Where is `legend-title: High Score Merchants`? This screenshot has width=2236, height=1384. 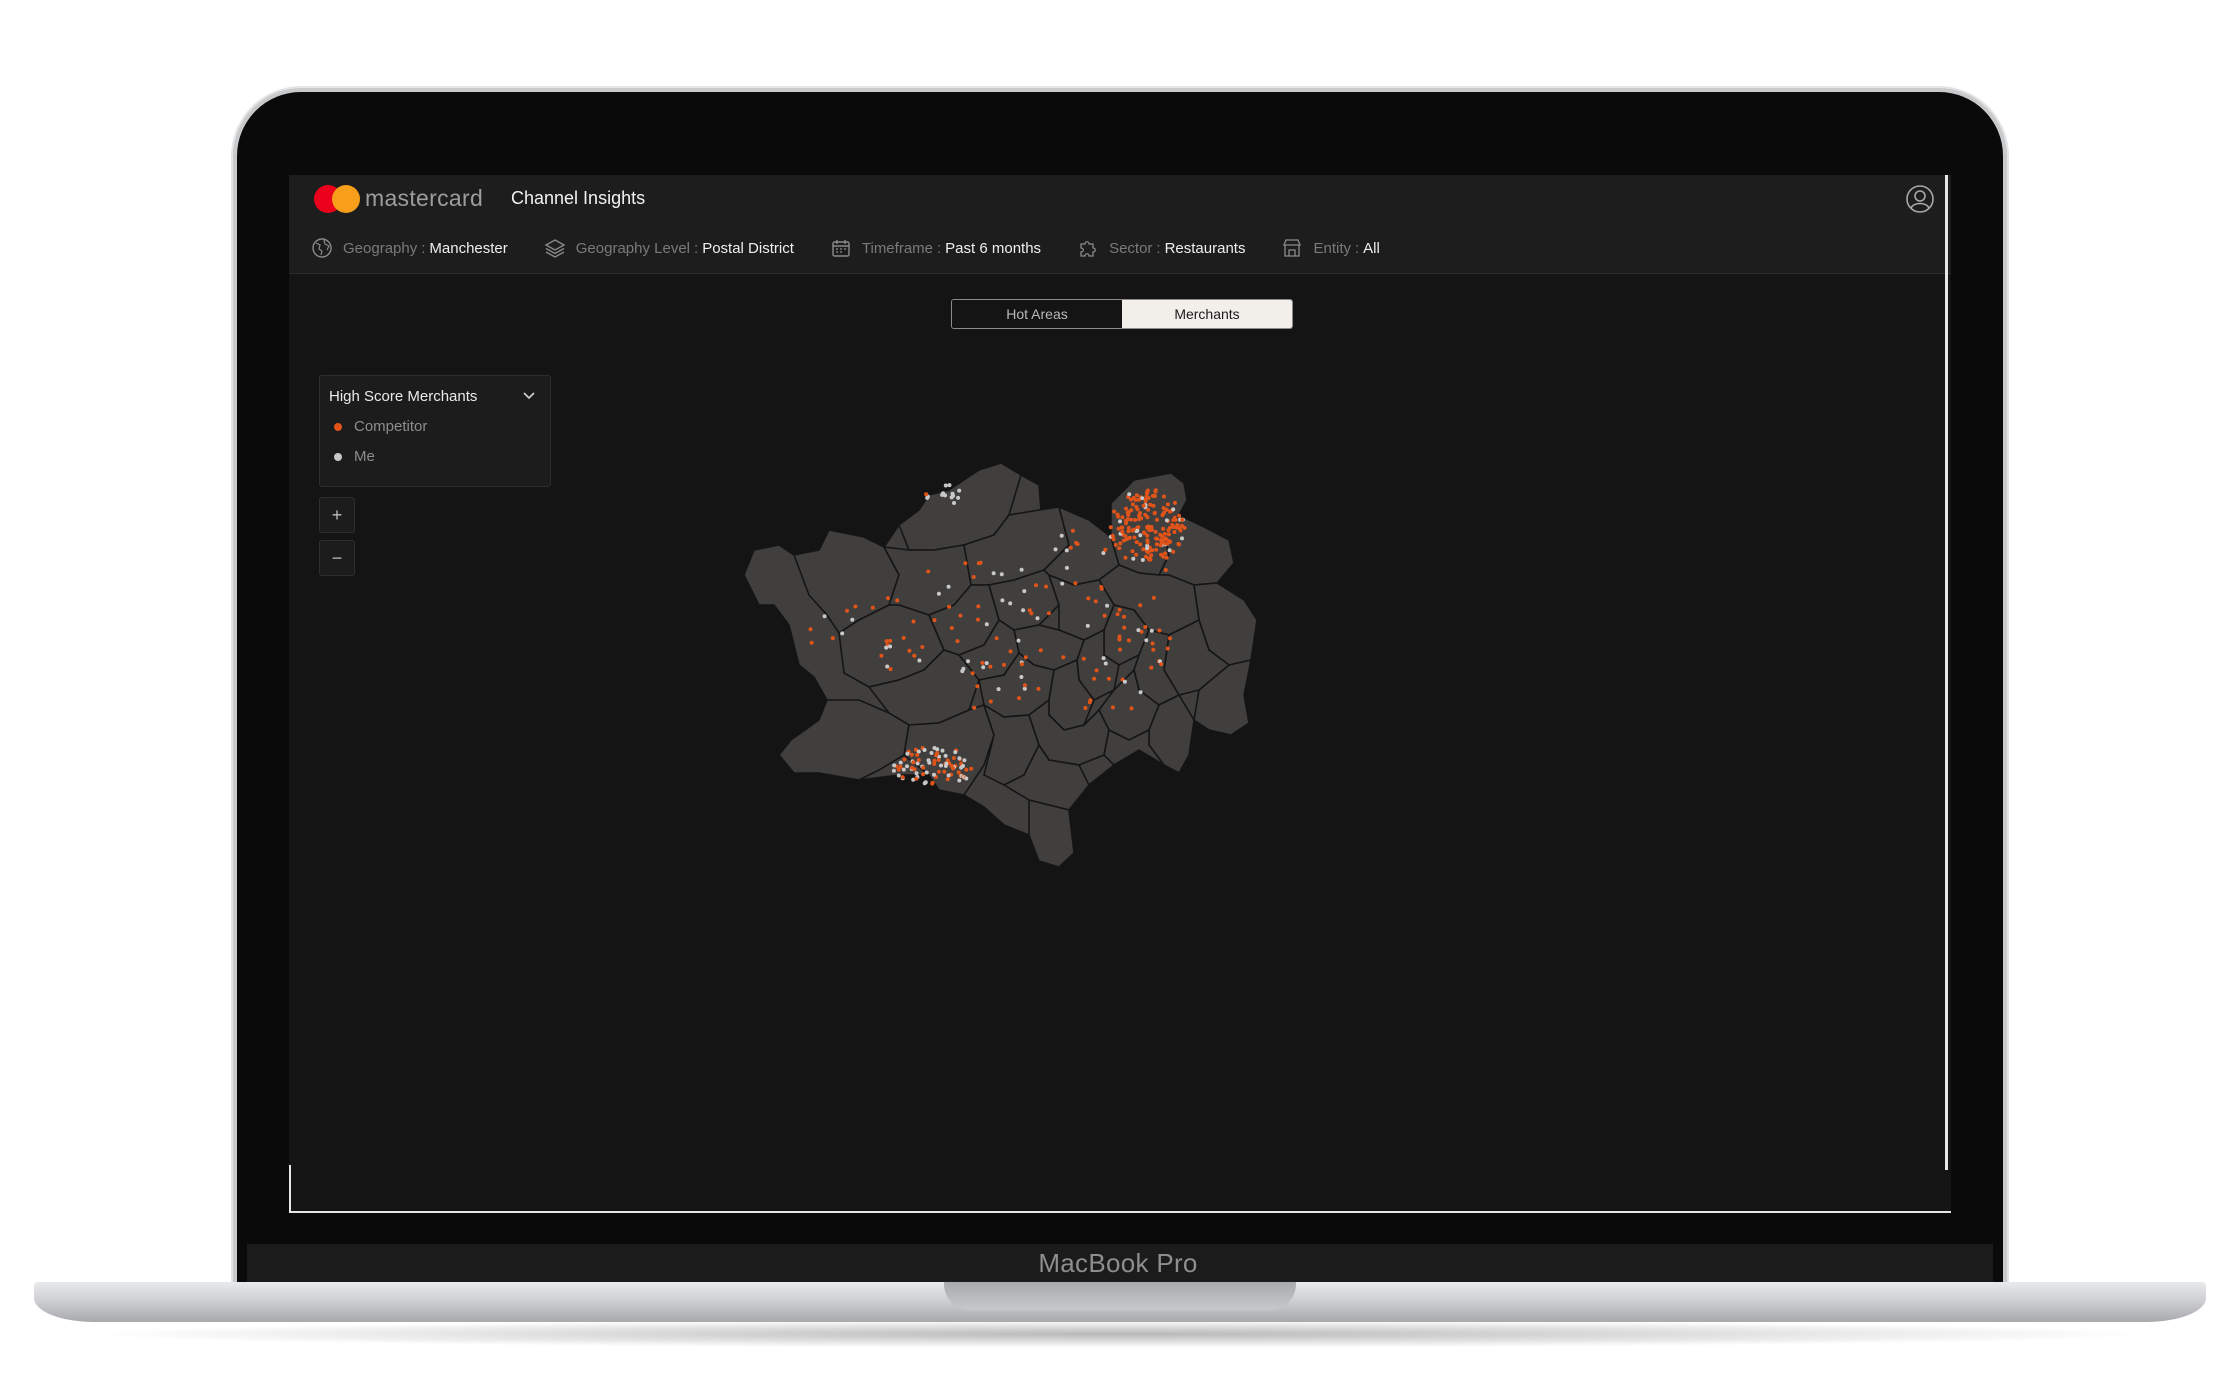
legend-title: High Score Merchants is located at coordinates (403, 396).